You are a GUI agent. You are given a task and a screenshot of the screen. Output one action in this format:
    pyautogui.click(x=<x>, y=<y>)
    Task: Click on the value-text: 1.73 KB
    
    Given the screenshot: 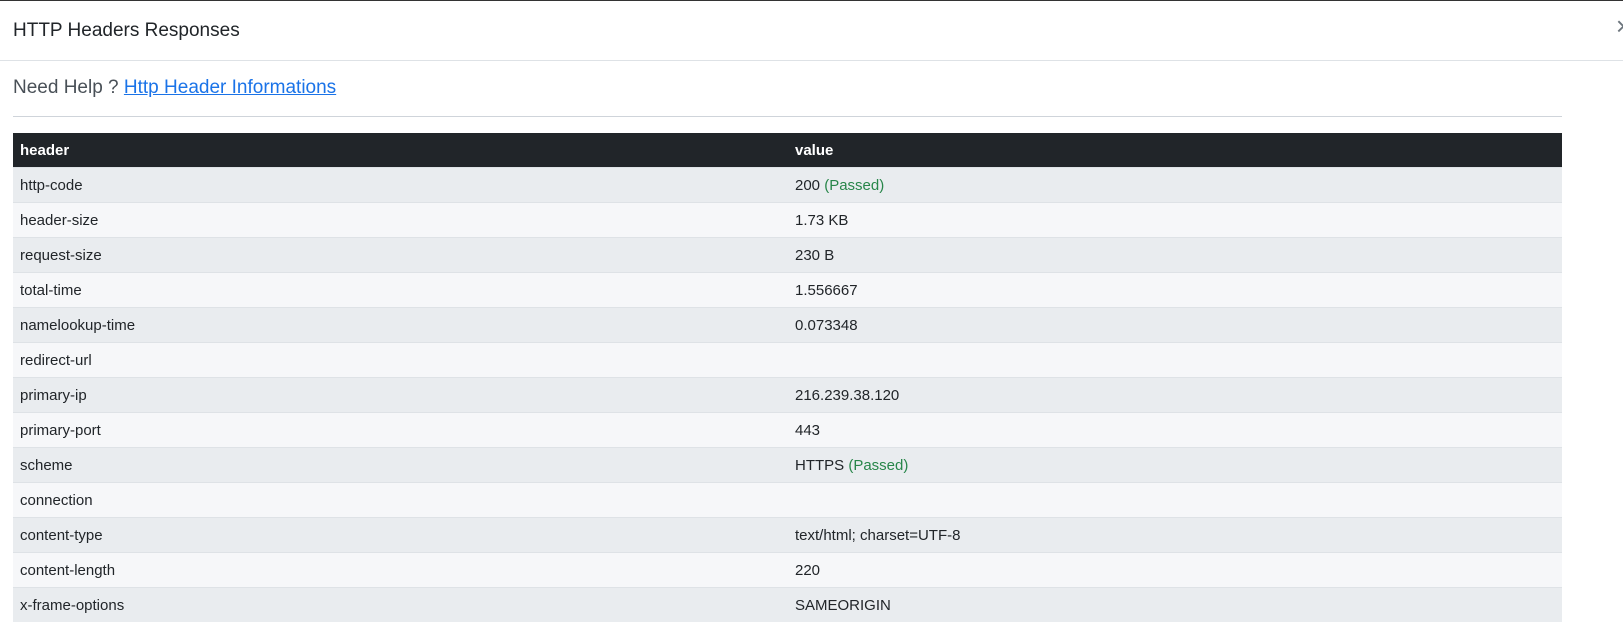 What is the action you would take?
    pyautogui.click(x=822, y=220)
    